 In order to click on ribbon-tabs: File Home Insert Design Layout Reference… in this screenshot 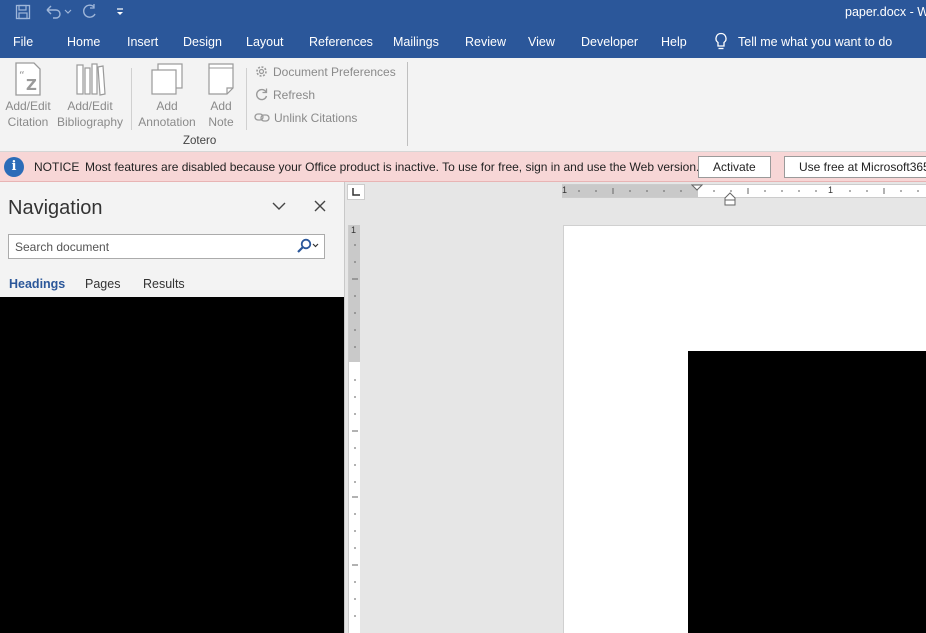, I will do `click(463, 42)`.